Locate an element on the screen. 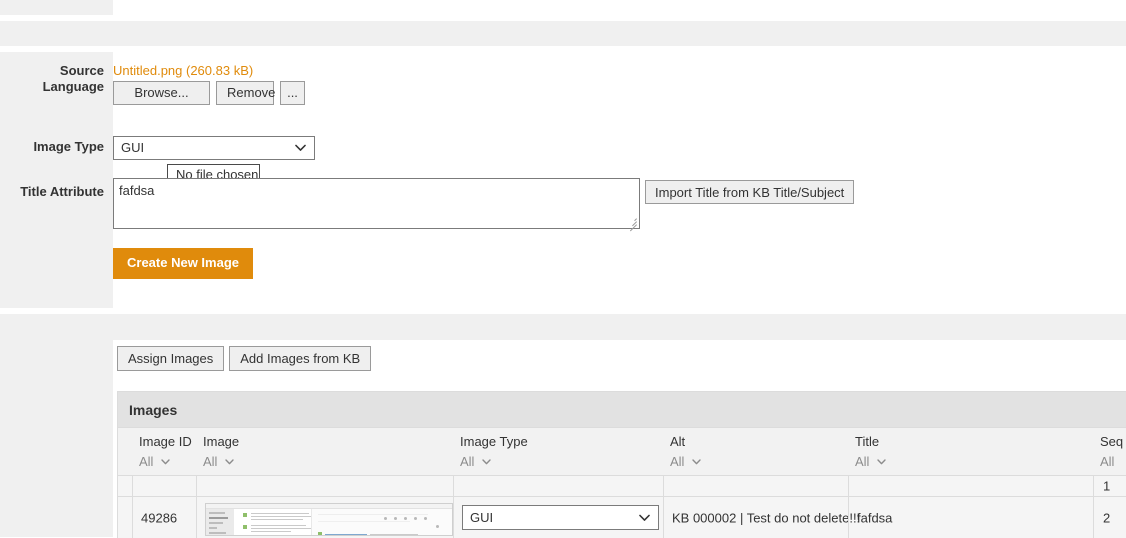 The height and width of the screenshot is (538, 1126). uploaded-file-link: Untitled.png (260.83 kB) is located at coordinates (183, 70).